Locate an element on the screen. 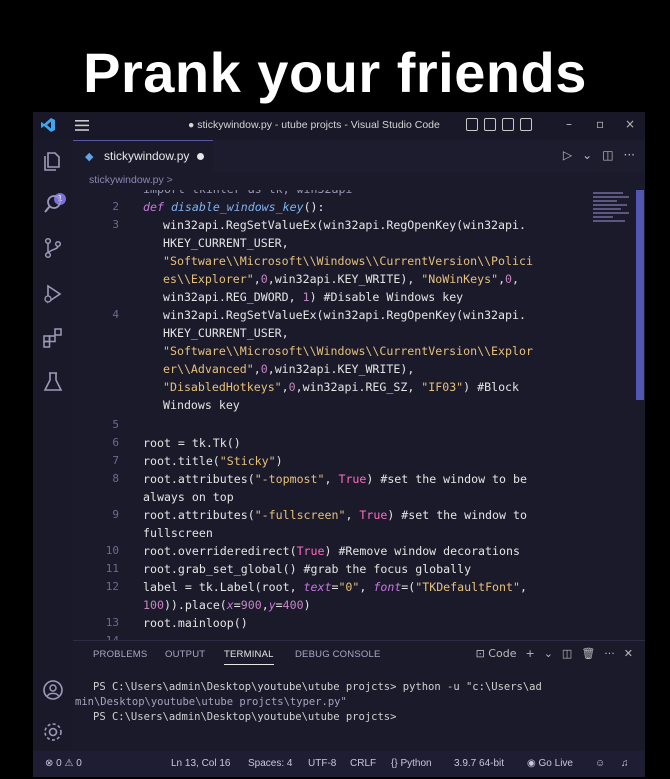  braces-icon: {} is located at coordinates (394, 763).